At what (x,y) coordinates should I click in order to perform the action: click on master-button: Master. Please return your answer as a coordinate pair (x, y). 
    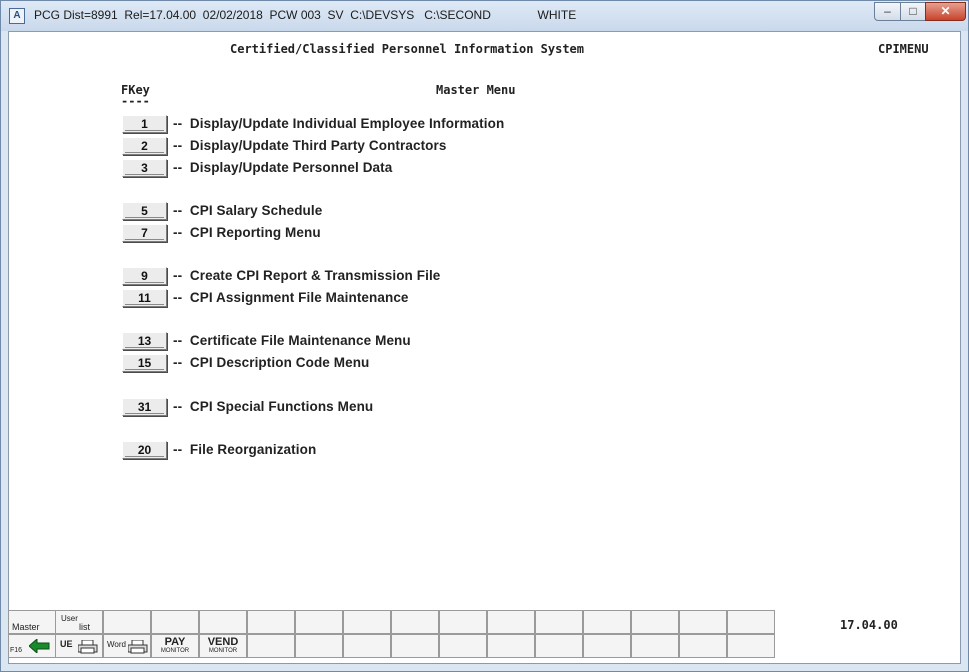
    Looking at the image, I should click on (32, 622).